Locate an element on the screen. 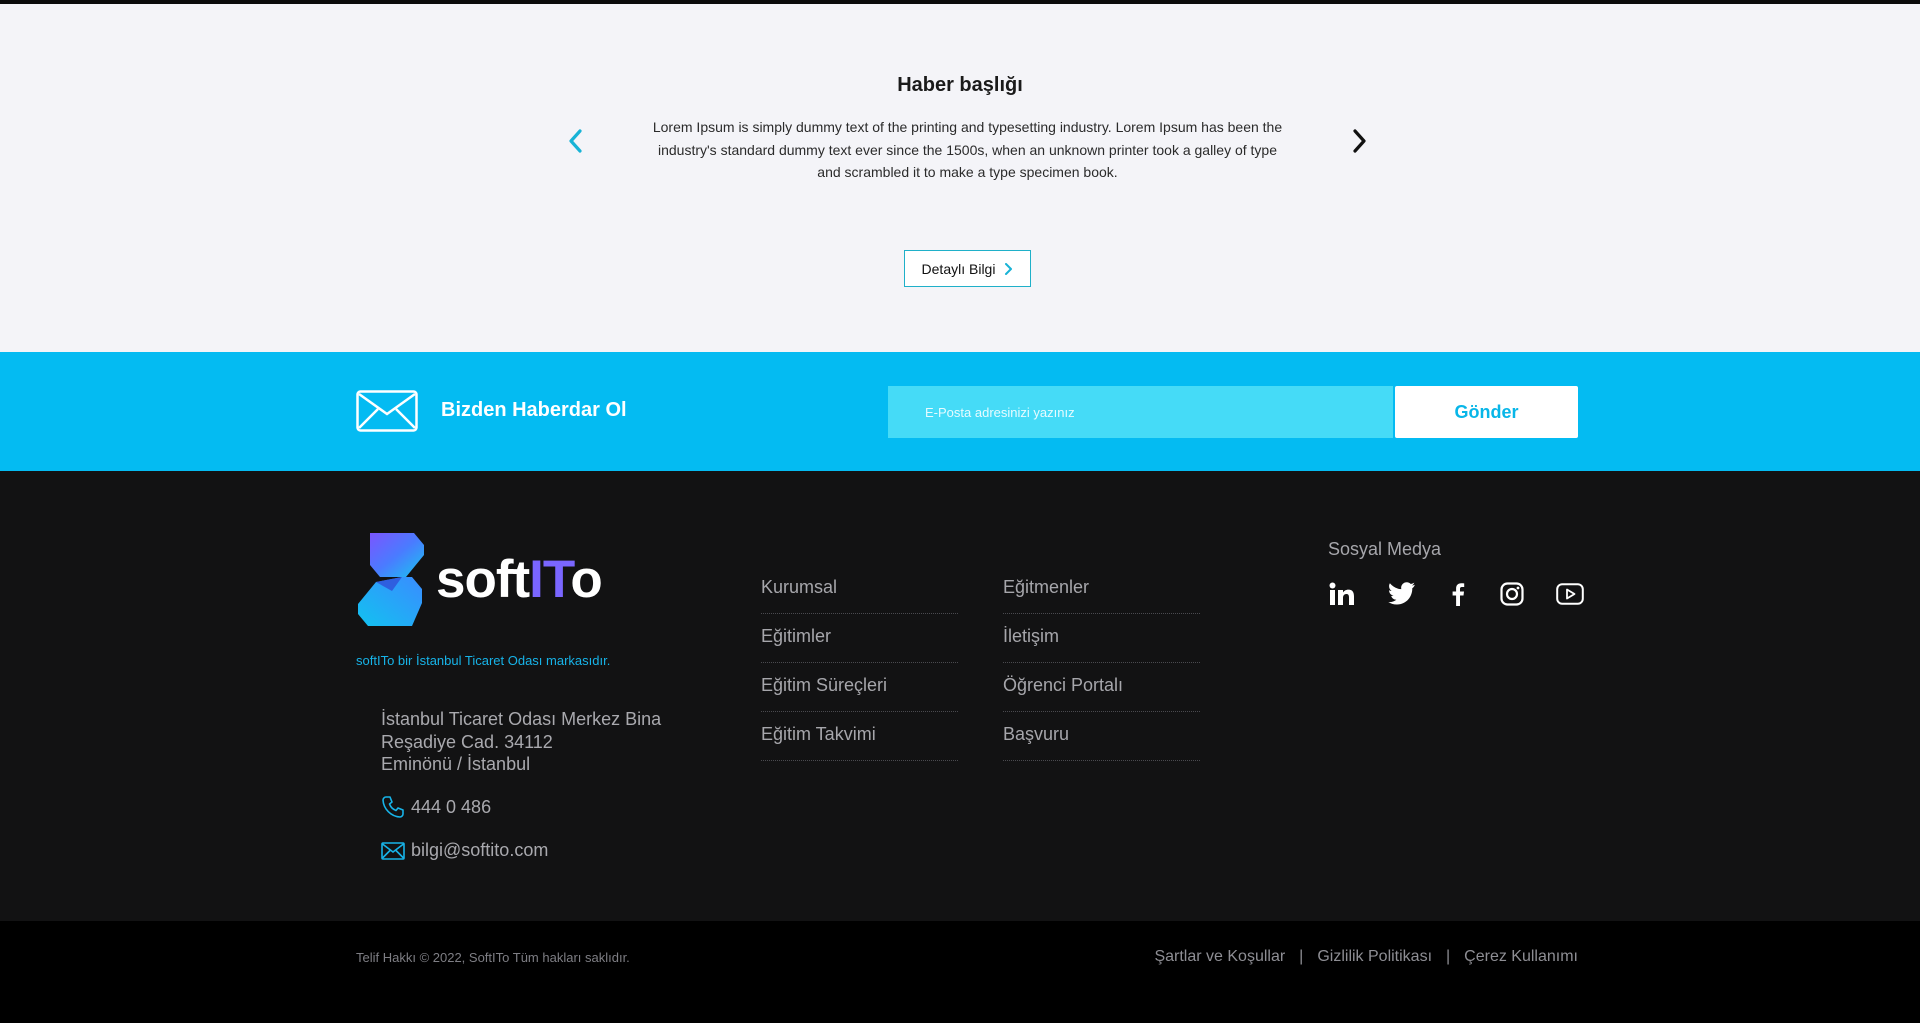 Image resolution: width=1920 pixels, height=1023 pixels. youtube-icon is located at coordinates (1570, 594).